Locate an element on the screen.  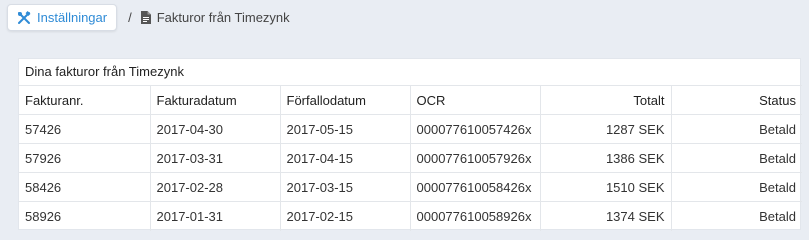
invoice-number-cell: 57426 is located at coordinates (84, 129).